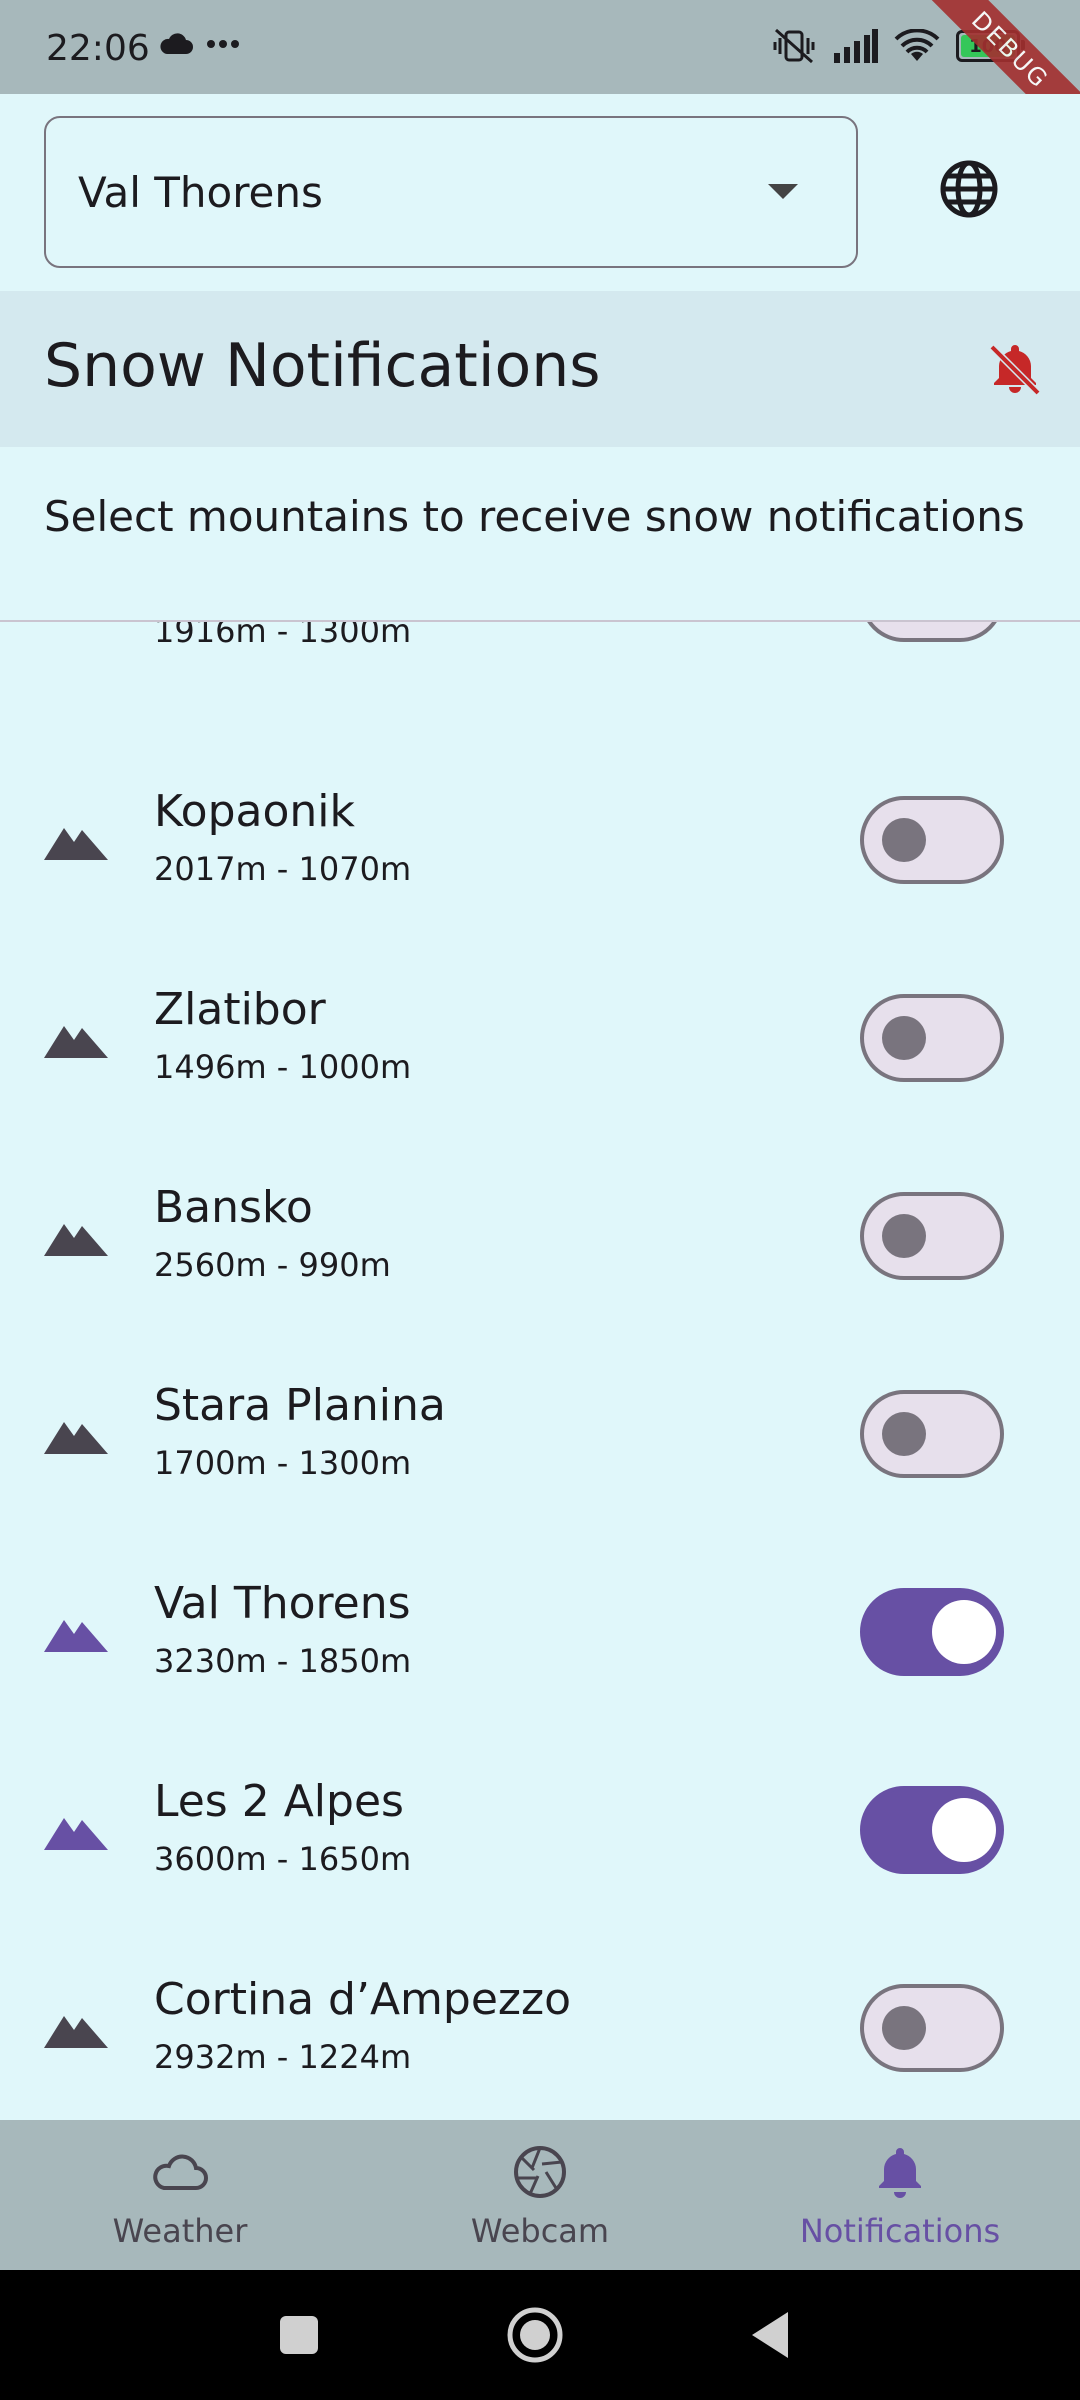 This screenshot has width=1080, height=2400. I want to click on more-icon, so click(223, 44).